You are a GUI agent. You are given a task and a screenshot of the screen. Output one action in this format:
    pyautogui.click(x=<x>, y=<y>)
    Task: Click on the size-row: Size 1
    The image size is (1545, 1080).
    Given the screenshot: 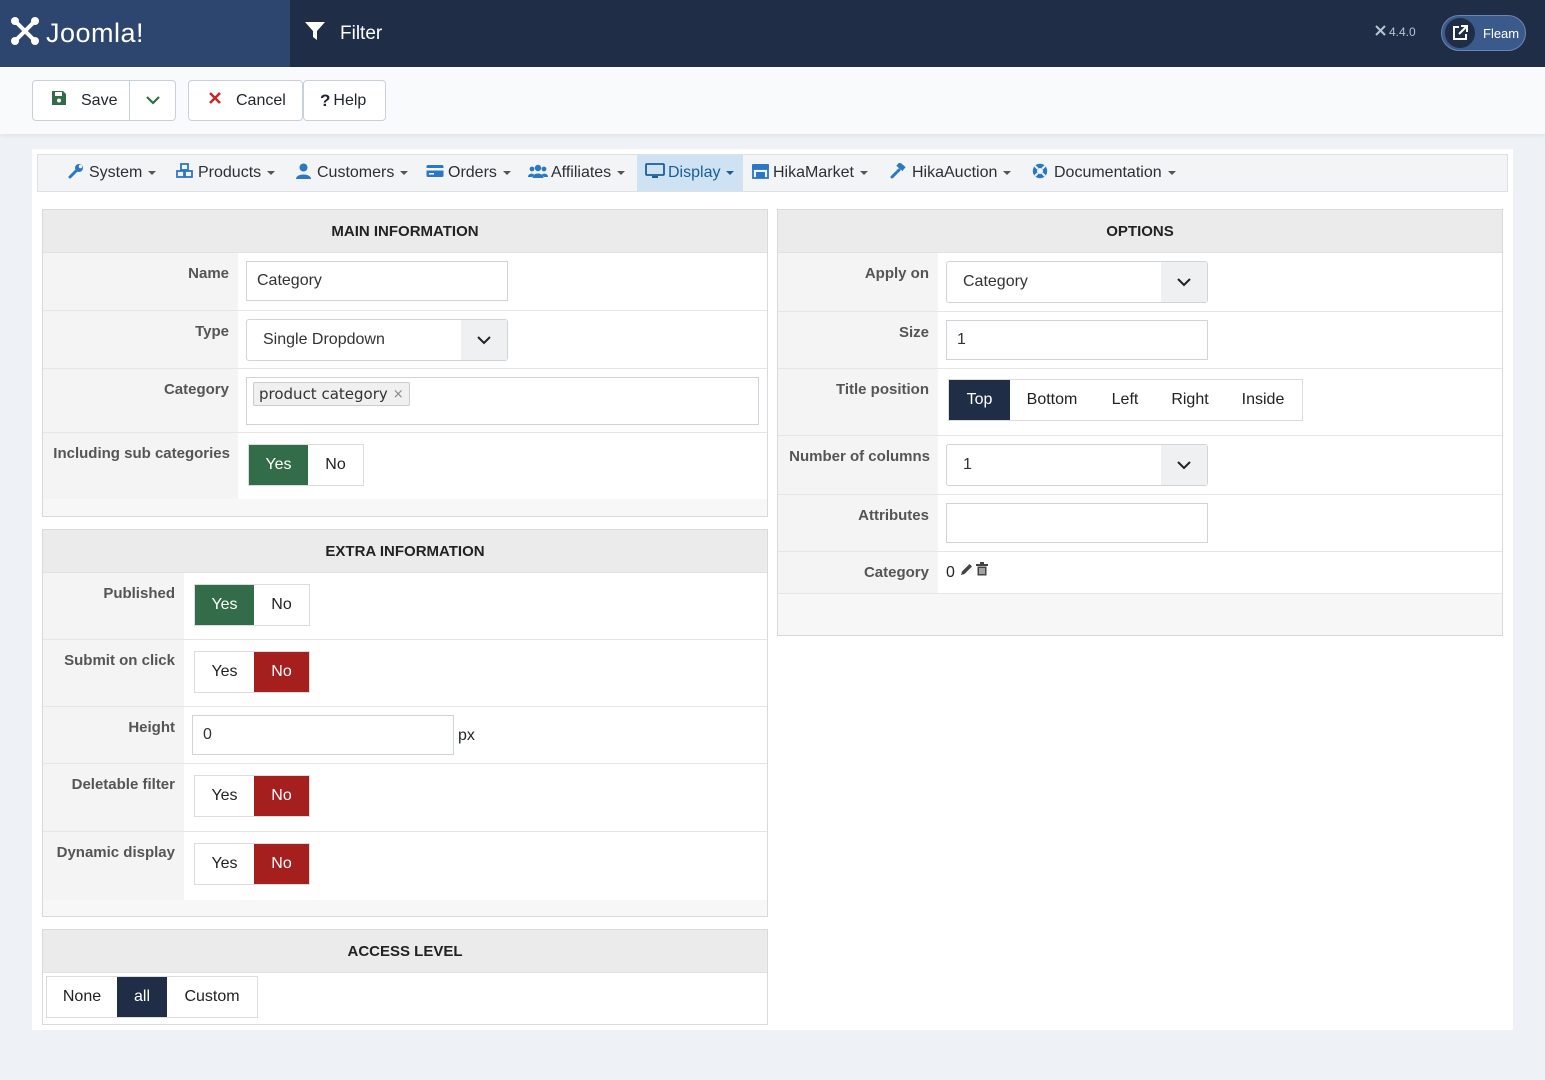 What is the action you would take?
    pyautogui.click(x=1140, y=340)
    